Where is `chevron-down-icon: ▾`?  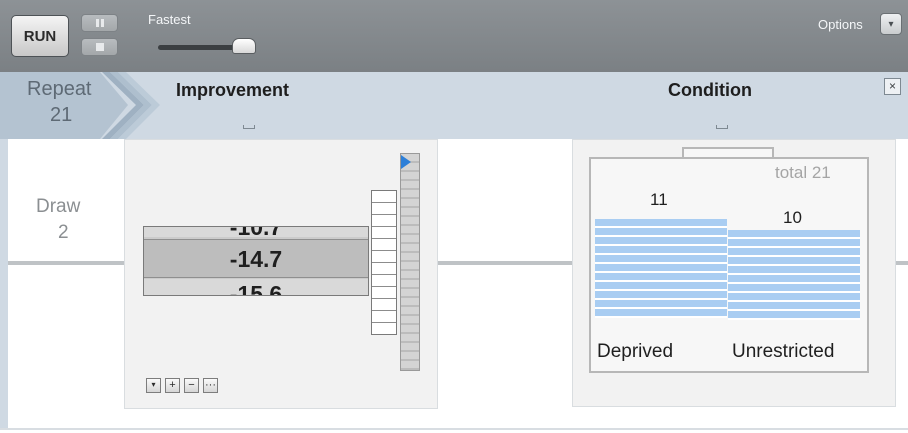
chevron-down-icon: ▾ is located at coordinates (891, 24).